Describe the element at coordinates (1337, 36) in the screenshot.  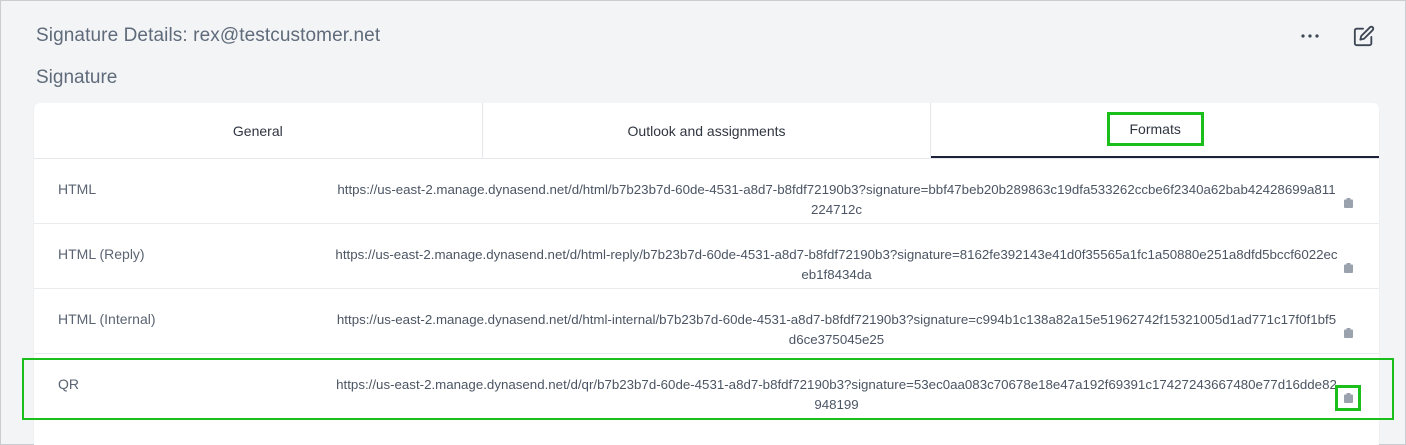
I see `header-actions` at that location.